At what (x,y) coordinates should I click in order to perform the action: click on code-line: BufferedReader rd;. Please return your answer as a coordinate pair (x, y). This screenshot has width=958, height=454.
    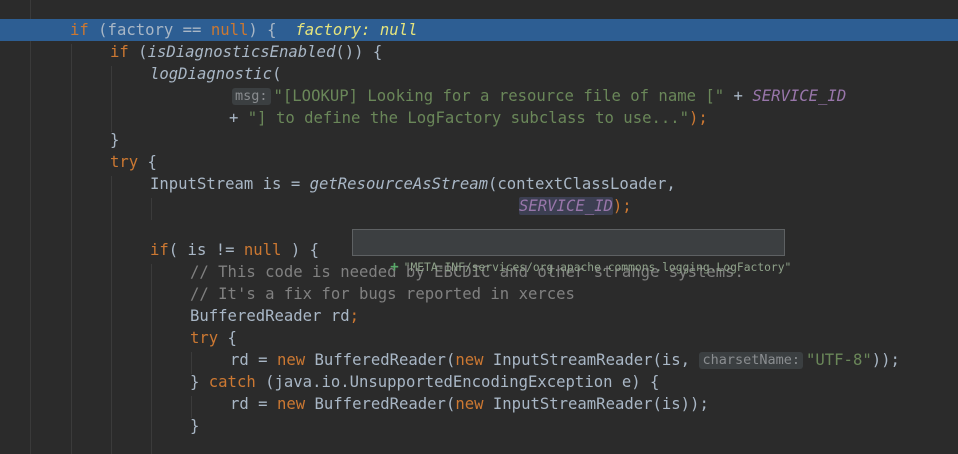
    Looking at the image, I should click on (479, 316).